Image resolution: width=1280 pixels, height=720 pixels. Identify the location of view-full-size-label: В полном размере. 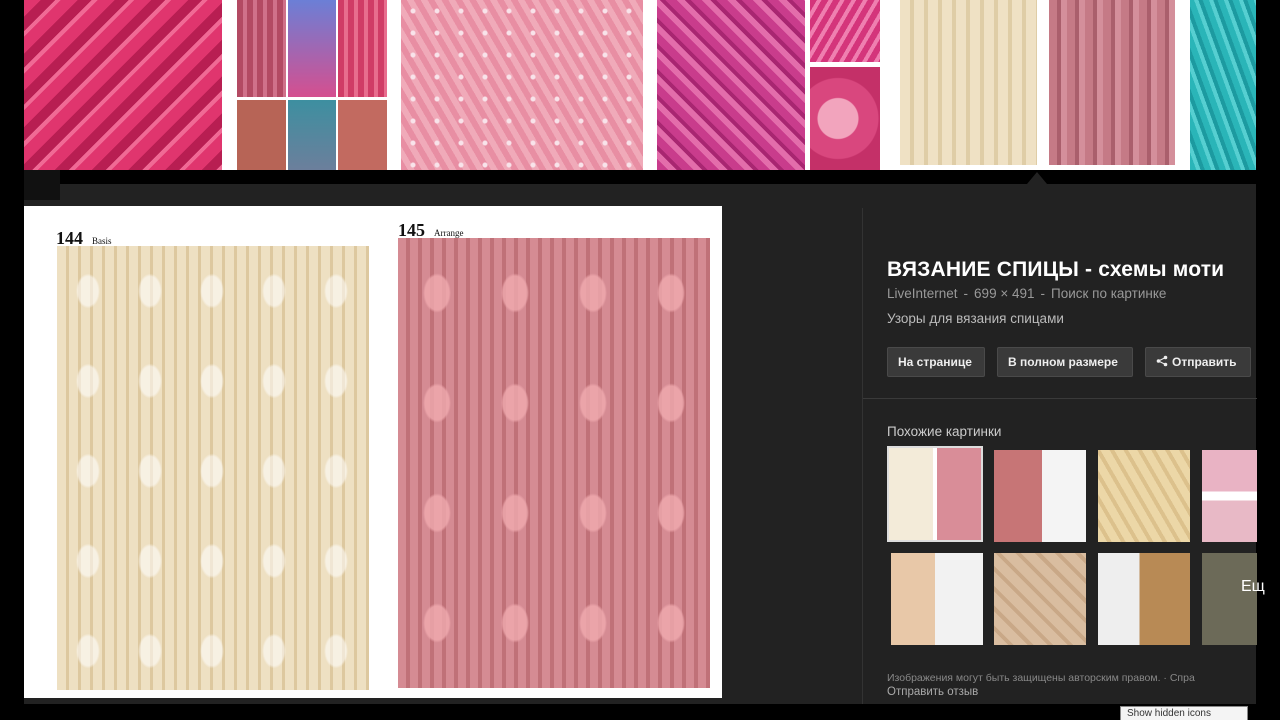
(1063, 362).